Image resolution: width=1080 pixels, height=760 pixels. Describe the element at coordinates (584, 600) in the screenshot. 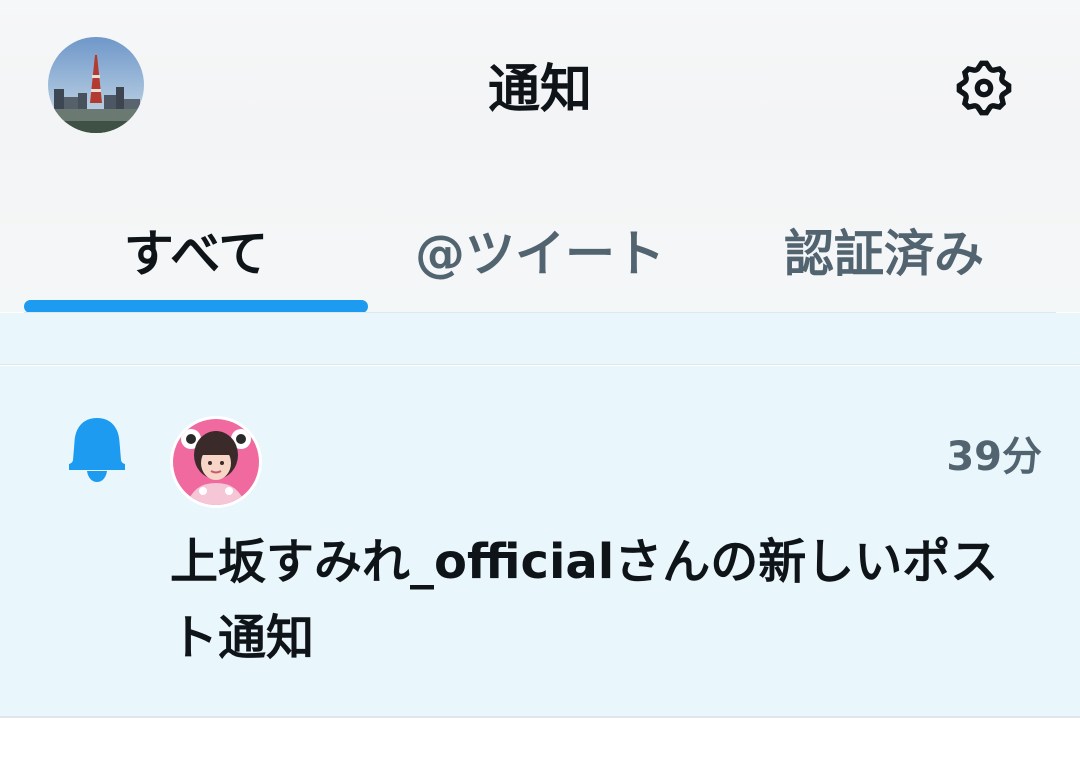

I see `notification-text: 上坂すみれ_officialさんの新しいポスト通知` at that location.